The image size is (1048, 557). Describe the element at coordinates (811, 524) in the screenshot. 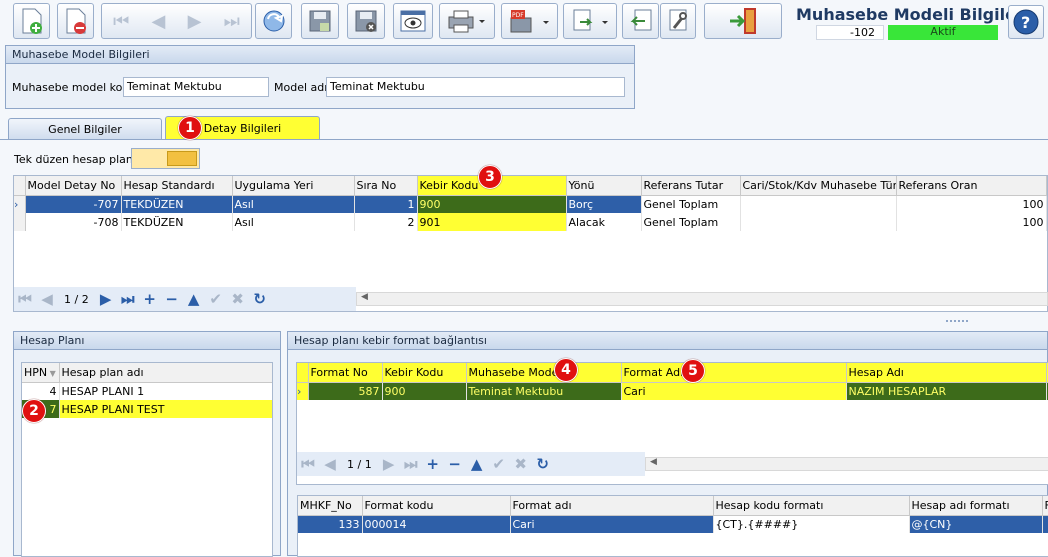

I see `cell: {CT}.{####}` at that location.